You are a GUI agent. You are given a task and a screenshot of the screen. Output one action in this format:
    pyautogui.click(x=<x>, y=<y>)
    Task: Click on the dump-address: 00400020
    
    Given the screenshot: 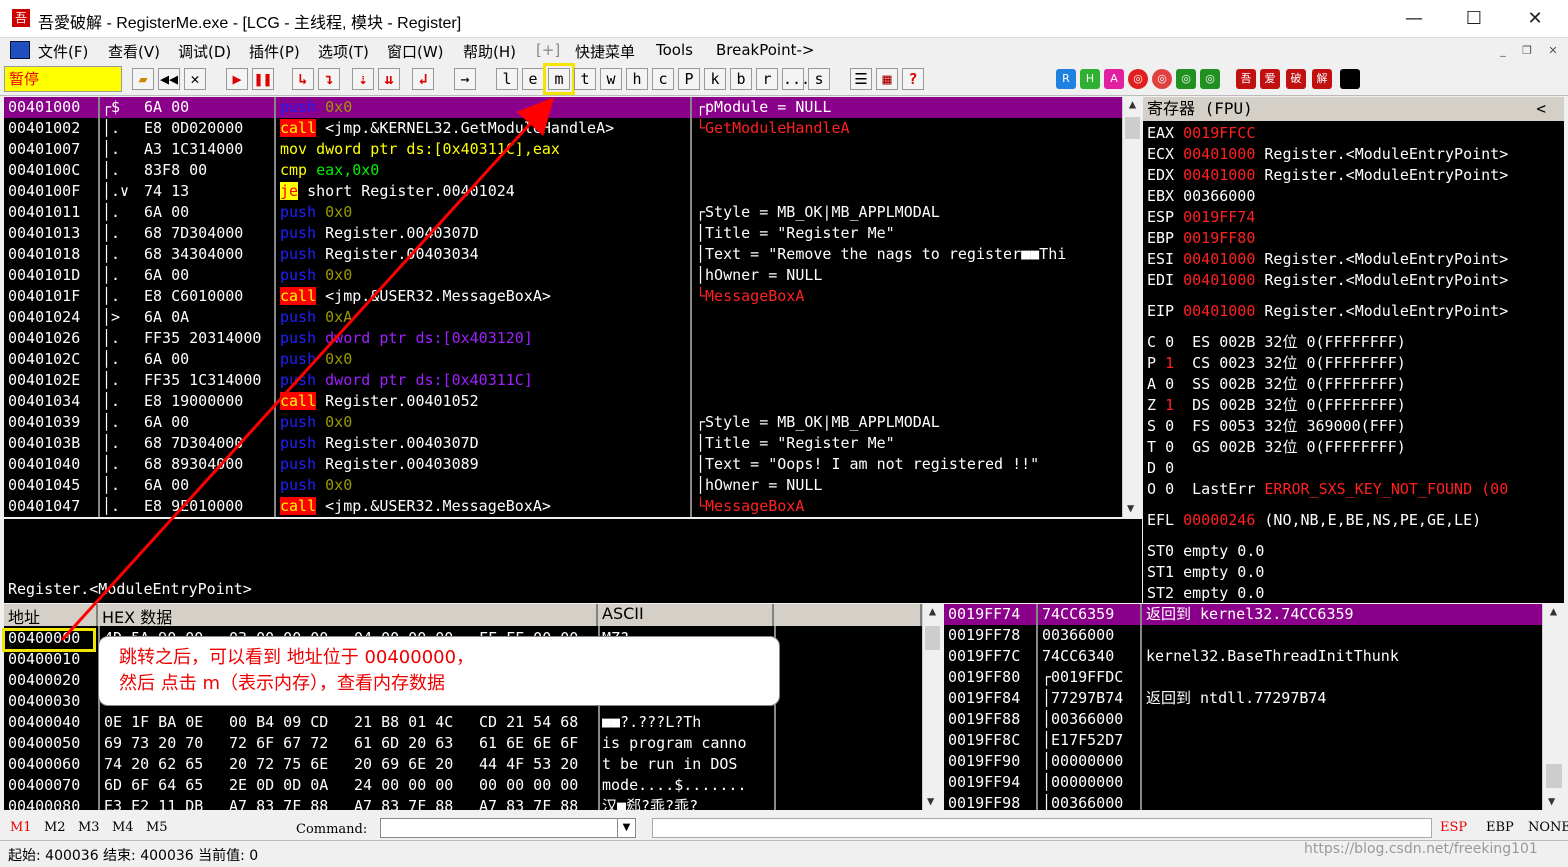 What is the action you would take?
    pyautogui.click(x=44, y=680)
    